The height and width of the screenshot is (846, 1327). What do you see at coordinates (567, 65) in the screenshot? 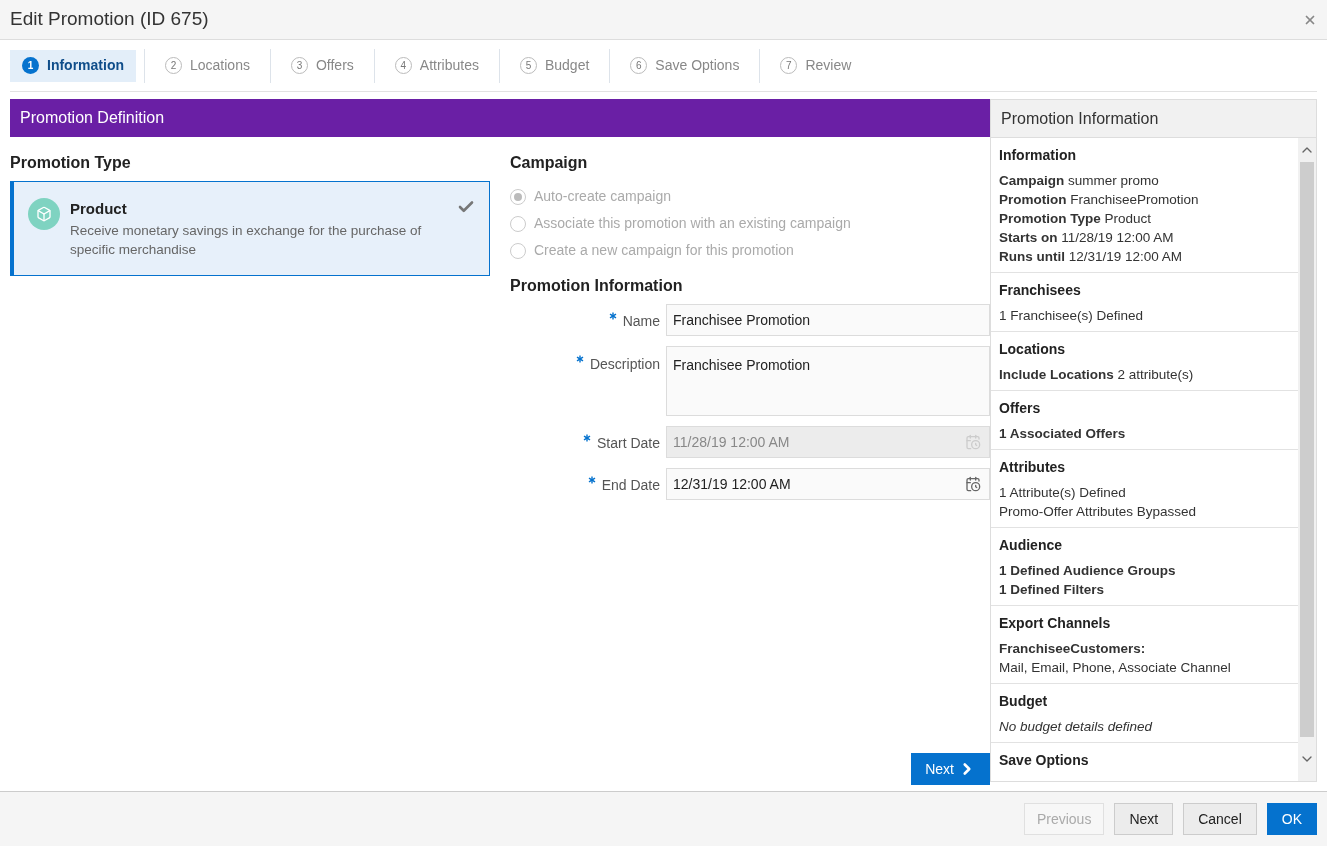
I see `step-label: Budget` at bounding box center [567, 65].